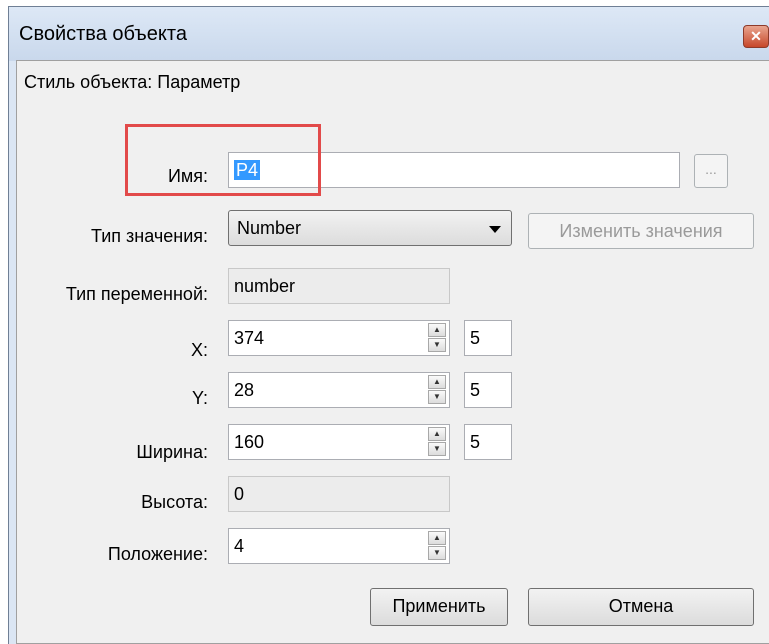  I want to click on width-input-value: 160, so click(249, 442).